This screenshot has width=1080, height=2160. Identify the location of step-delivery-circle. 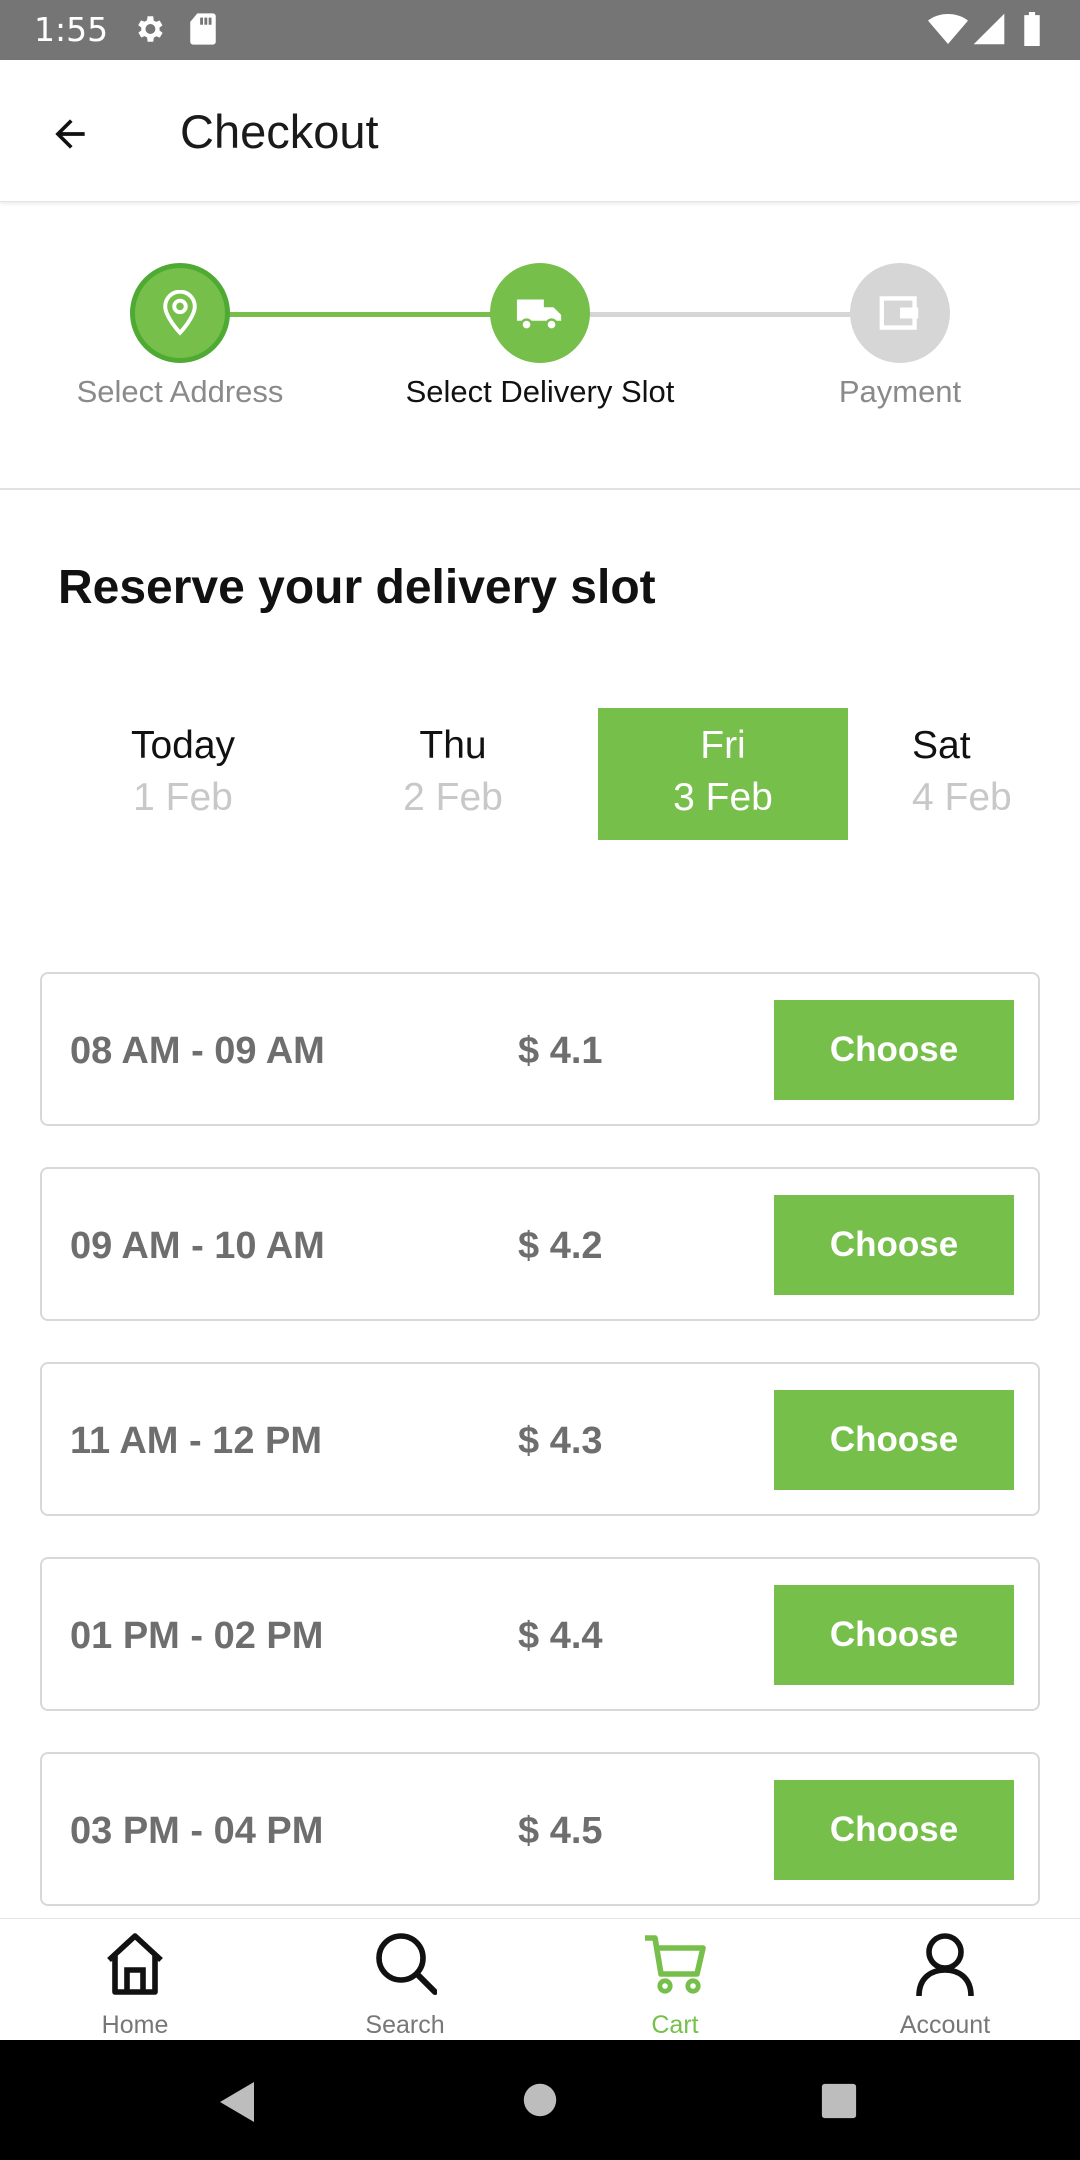
(540, 313).